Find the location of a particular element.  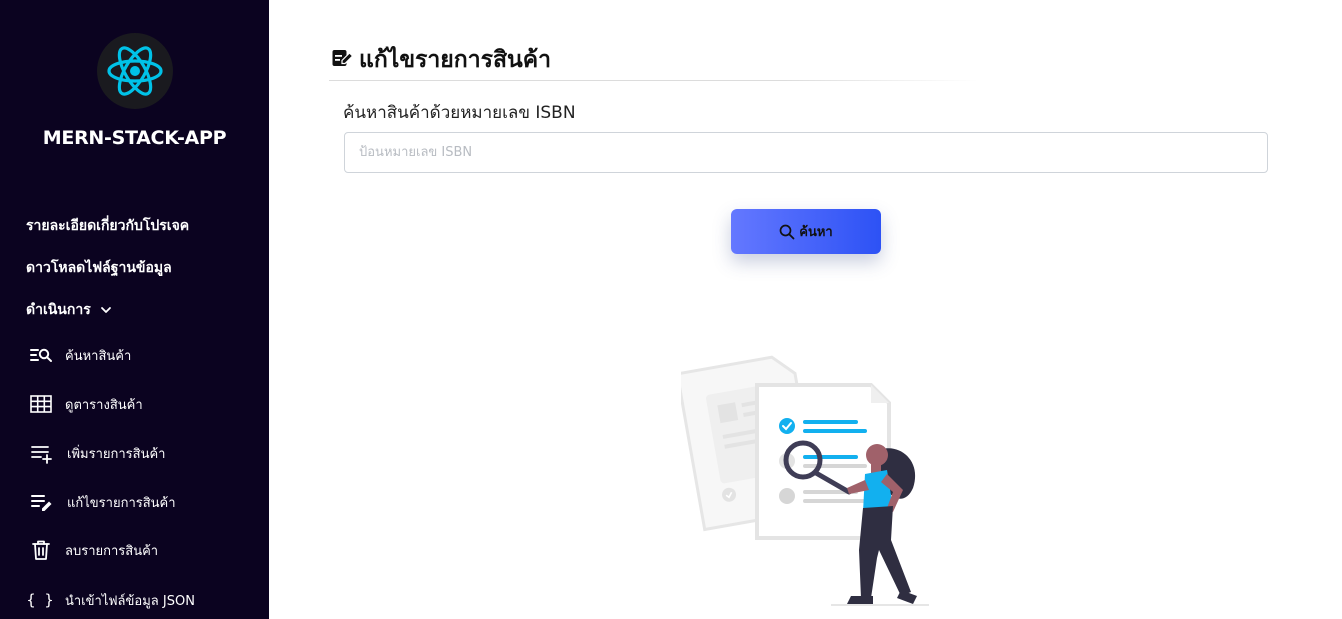

chevron-down-icon is located at coordinates (105, 310).